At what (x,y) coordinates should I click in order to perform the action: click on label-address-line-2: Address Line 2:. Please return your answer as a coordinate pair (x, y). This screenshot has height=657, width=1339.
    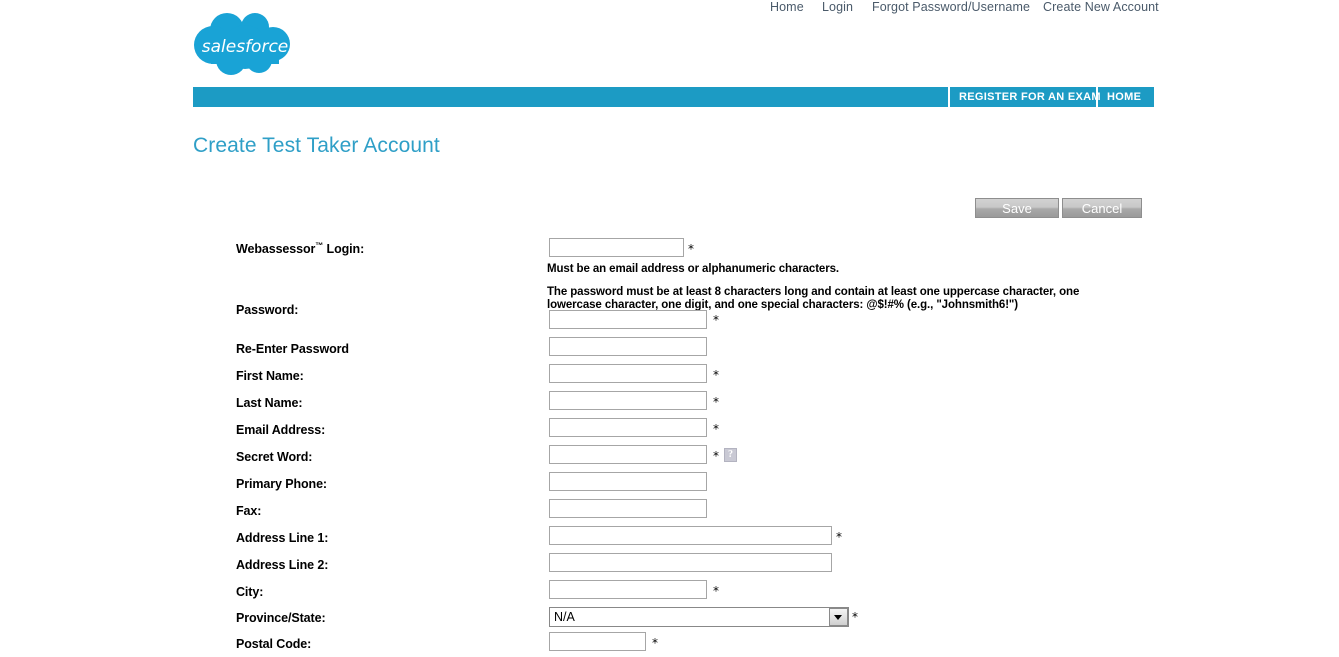
    Looking at the image, I should click on (282, 565).